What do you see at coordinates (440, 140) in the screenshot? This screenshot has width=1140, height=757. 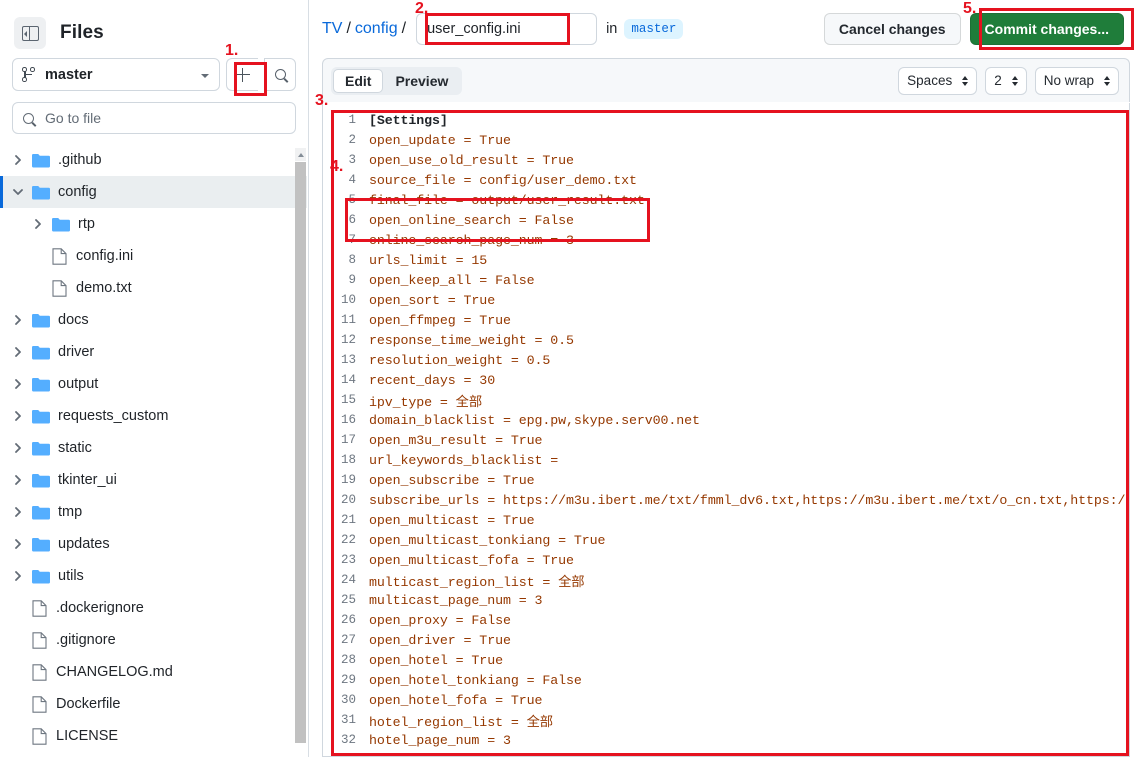 I see `line-text: open_update = True` at bounding box center [440, 140].